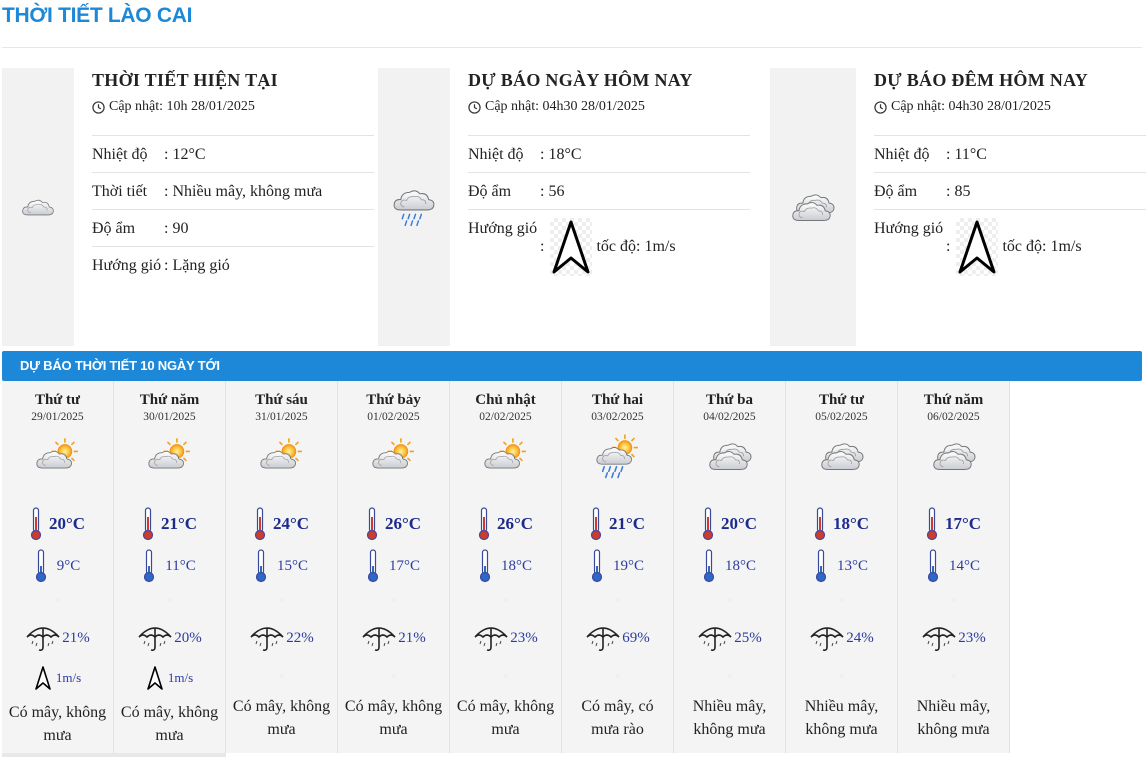 The width and height of the screenshot is (1148, 769). I want to click on title-divider, so click(572, 47).